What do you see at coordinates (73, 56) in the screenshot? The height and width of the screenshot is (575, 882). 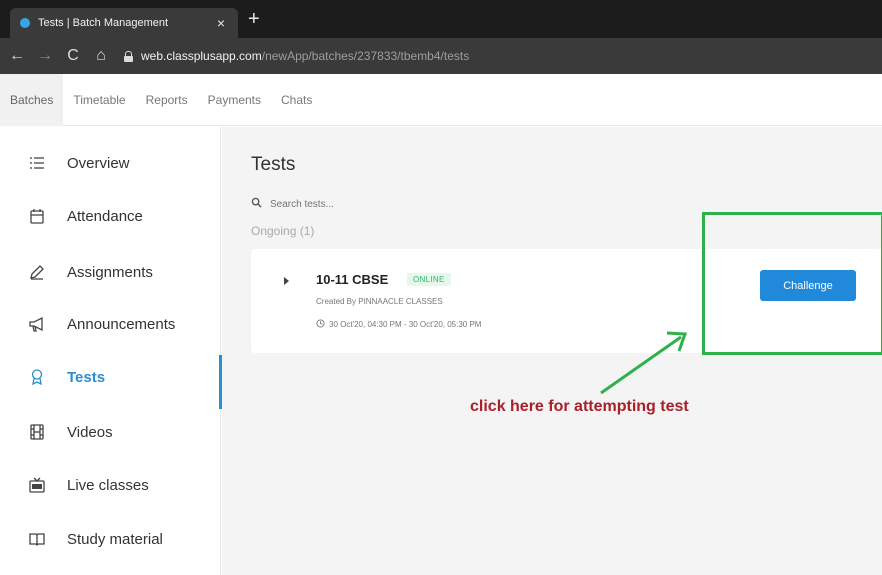 I see `reload-icon: C` at bounding box center [73, 56].